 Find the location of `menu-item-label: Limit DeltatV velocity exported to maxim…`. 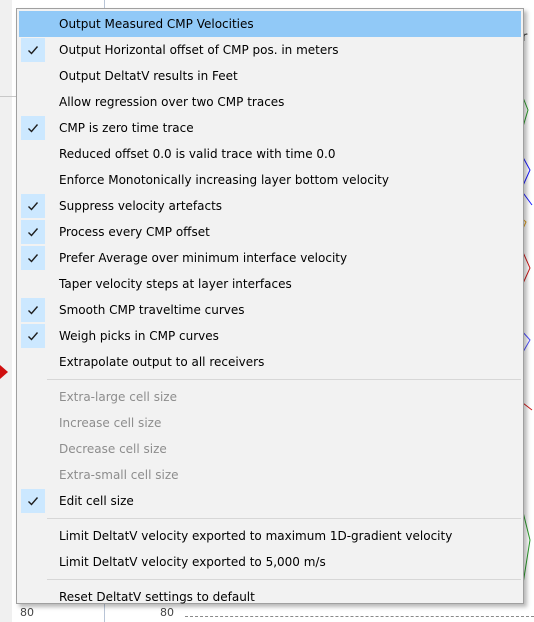

menu-item-label: Limit DeltatV velocity exported to maxim… is located at coordinates (256, 536).